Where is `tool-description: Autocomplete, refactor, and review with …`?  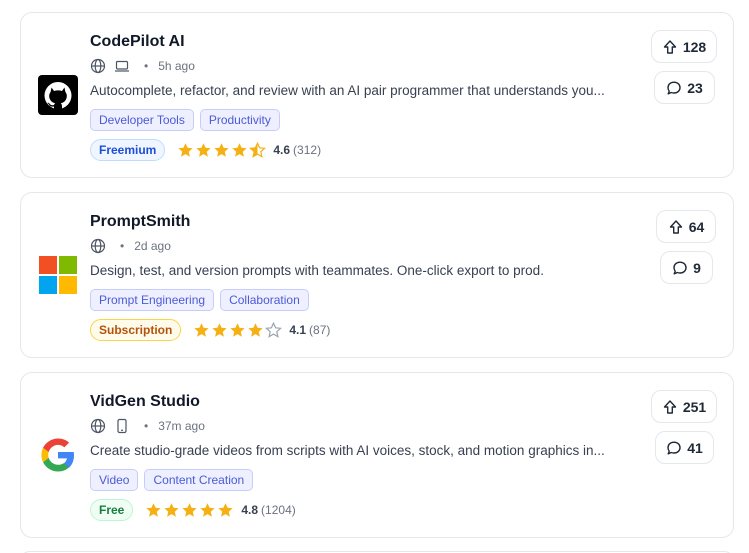 tool-description: Autocomplete, refactor, and review with … is located at coordinates (347, 90).